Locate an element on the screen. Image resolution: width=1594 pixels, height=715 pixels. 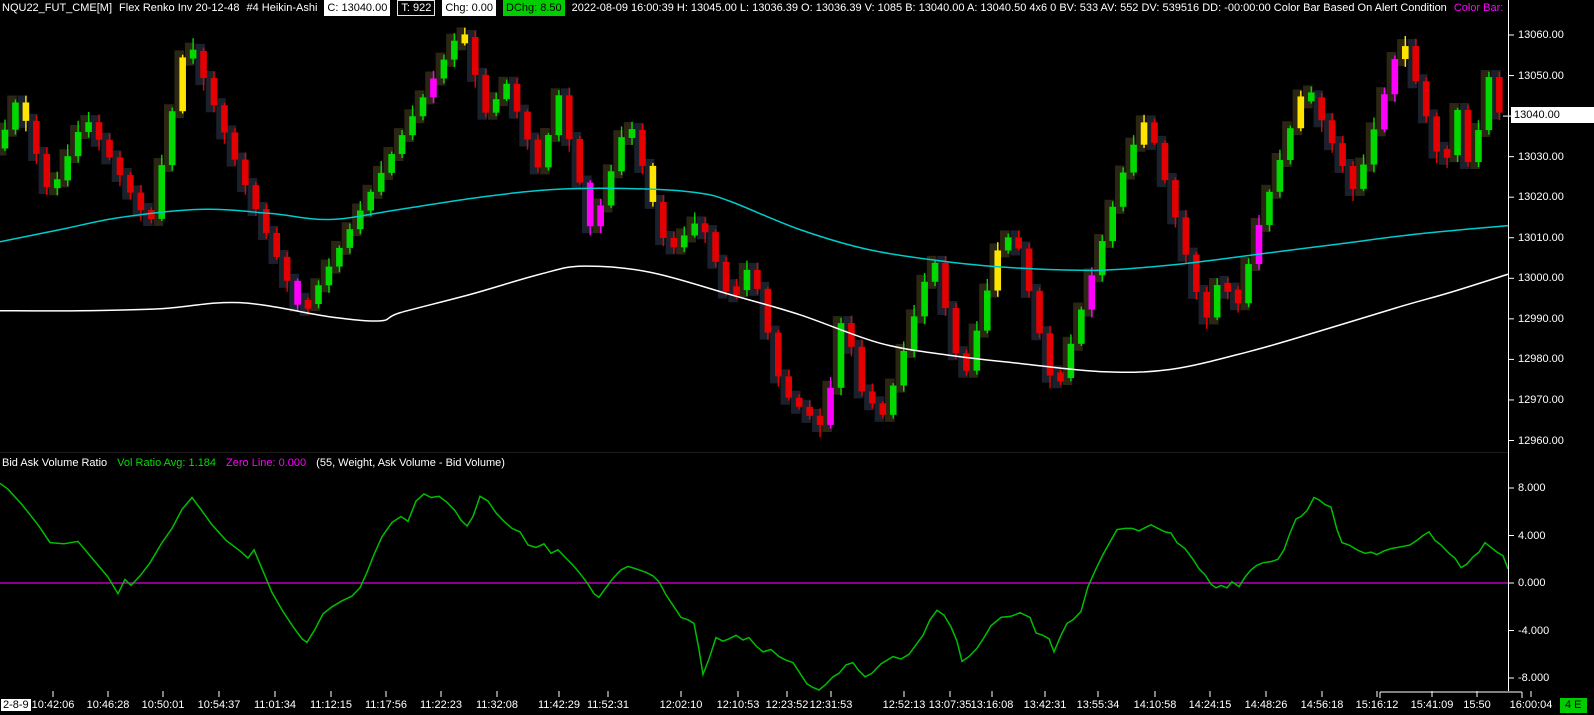
time-tick-label: 12:23:52 is located at coordinates (787, 705).